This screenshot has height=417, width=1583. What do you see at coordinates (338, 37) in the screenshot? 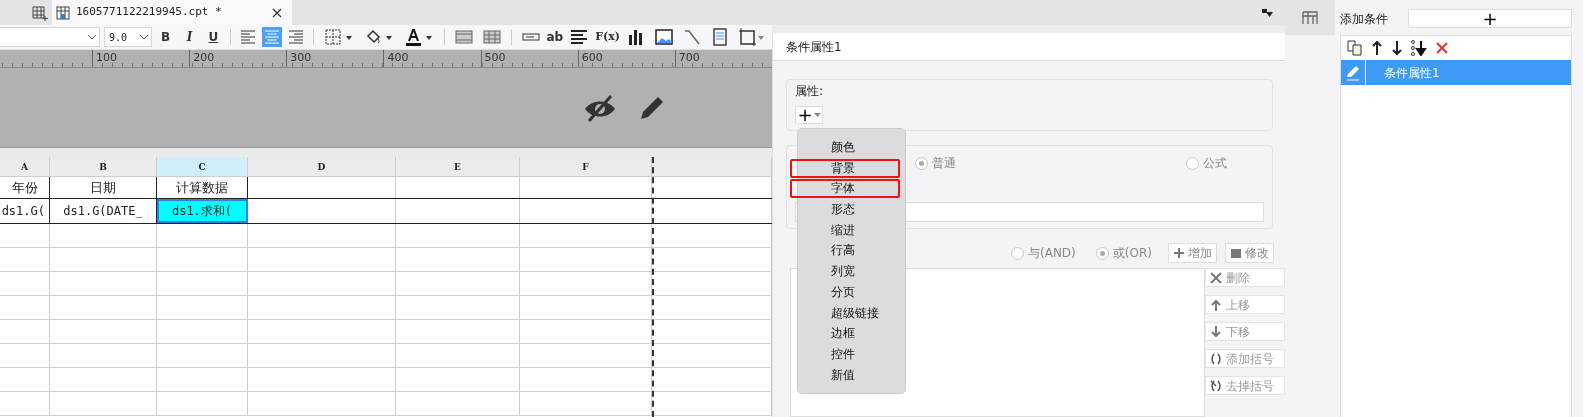
I see `border-icon` at bounding box center [338, 37].